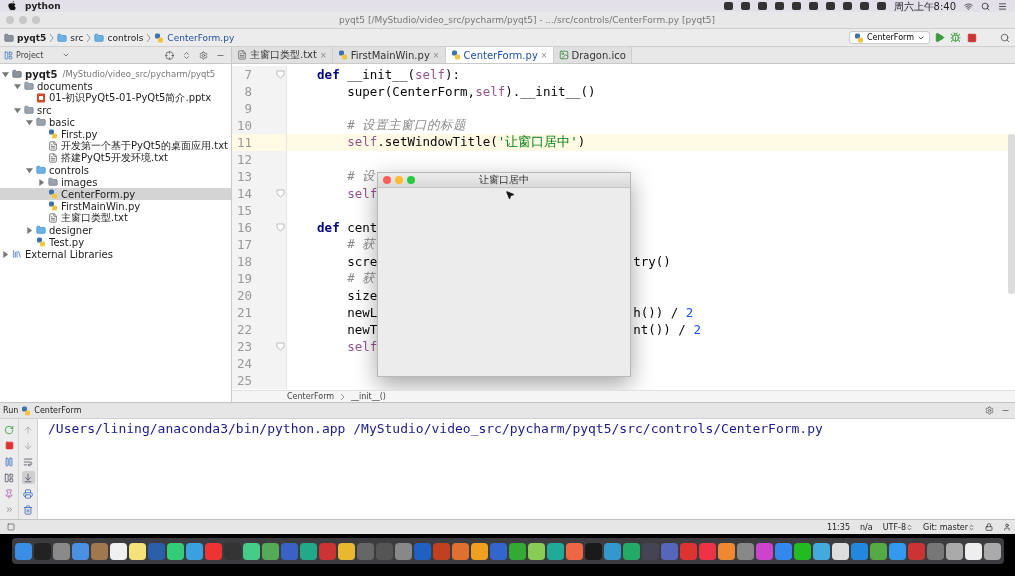 This screenshot has width=1015, height=576. What do you see at coordinates (169, 55) in the screenshot?
I see `crosshair-icon` at bounding box center [169, 55].